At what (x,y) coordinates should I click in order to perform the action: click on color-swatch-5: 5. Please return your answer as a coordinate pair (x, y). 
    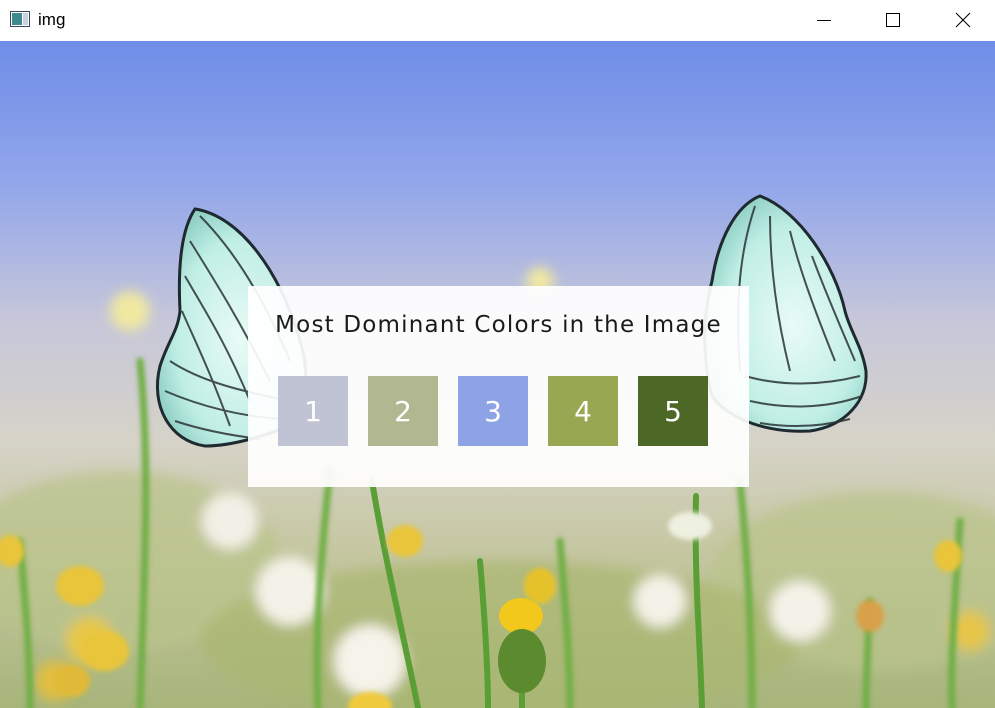
    Looking at the image, I should click on (673, 411).